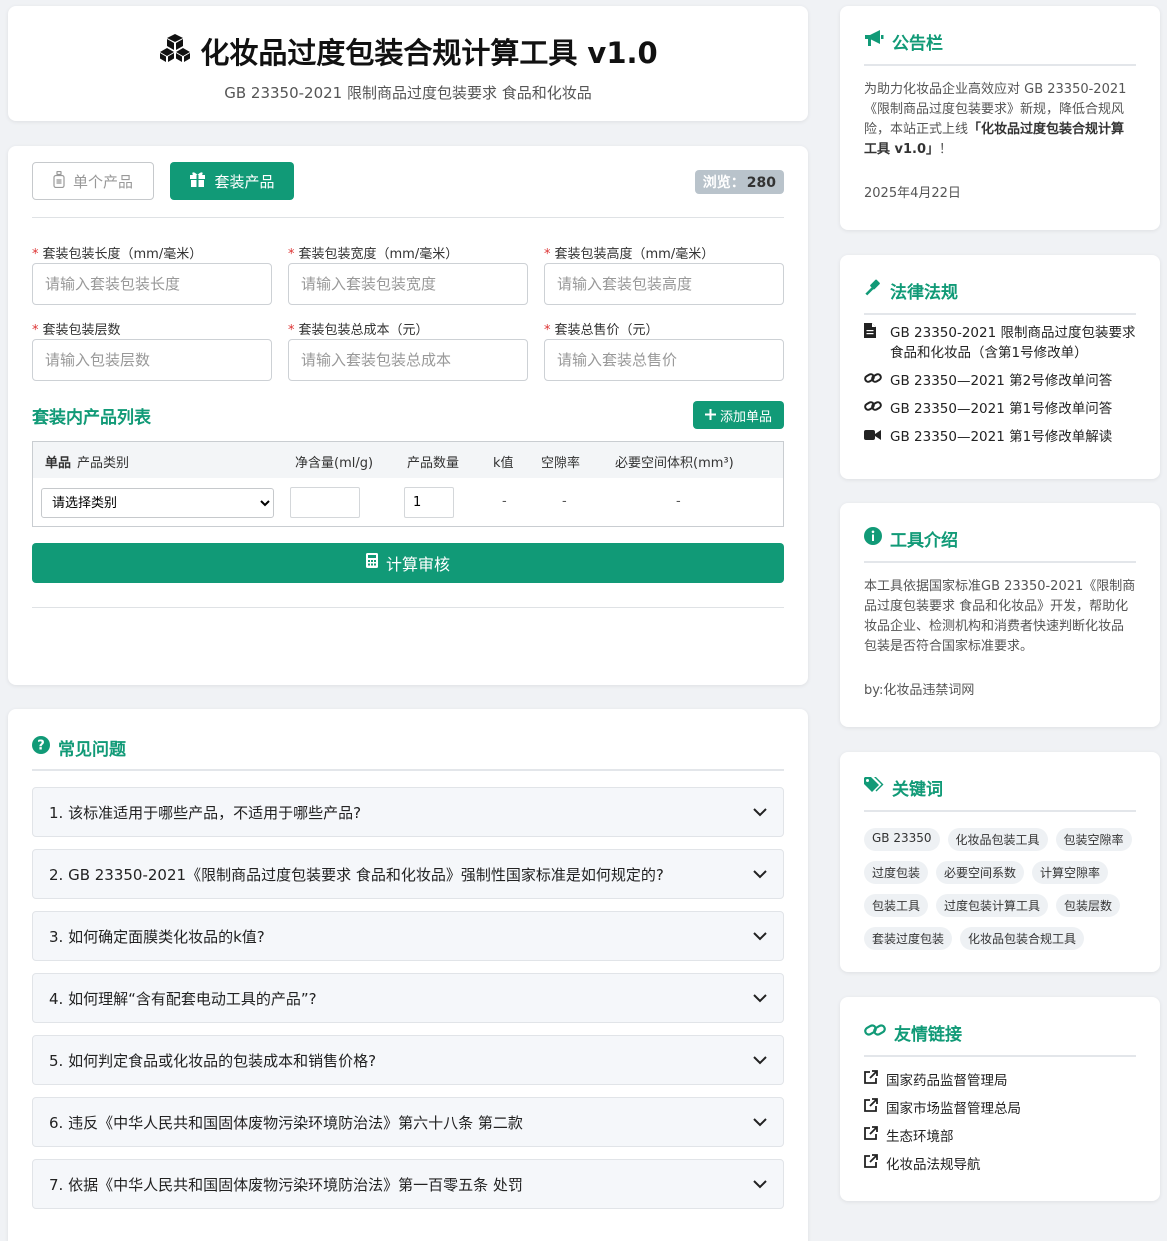 This screenshot has height=1241, width=1167. I want to click on laws-heading: 法律法规, so click(1000, 291).